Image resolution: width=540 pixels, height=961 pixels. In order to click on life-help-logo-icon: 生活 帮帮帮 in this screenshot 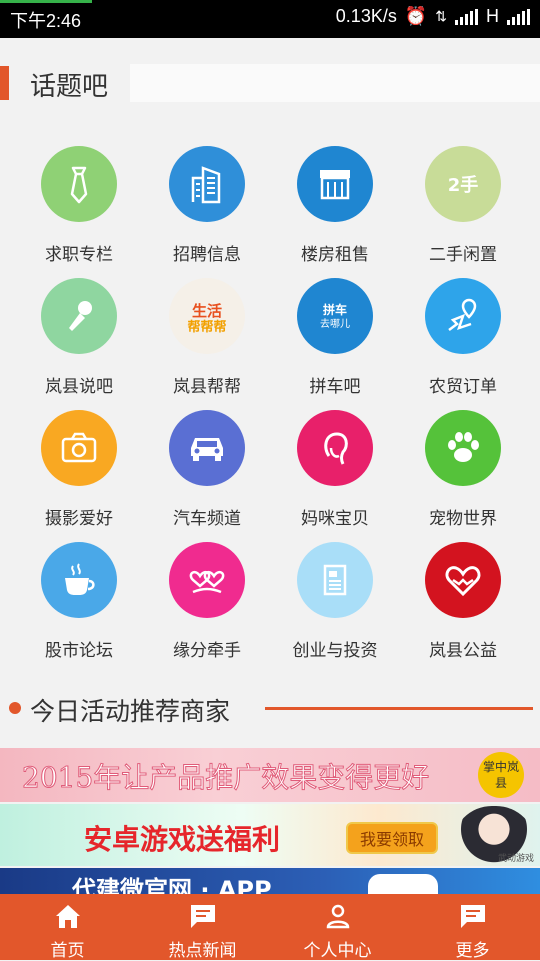, I will do `click(207, 316)`.